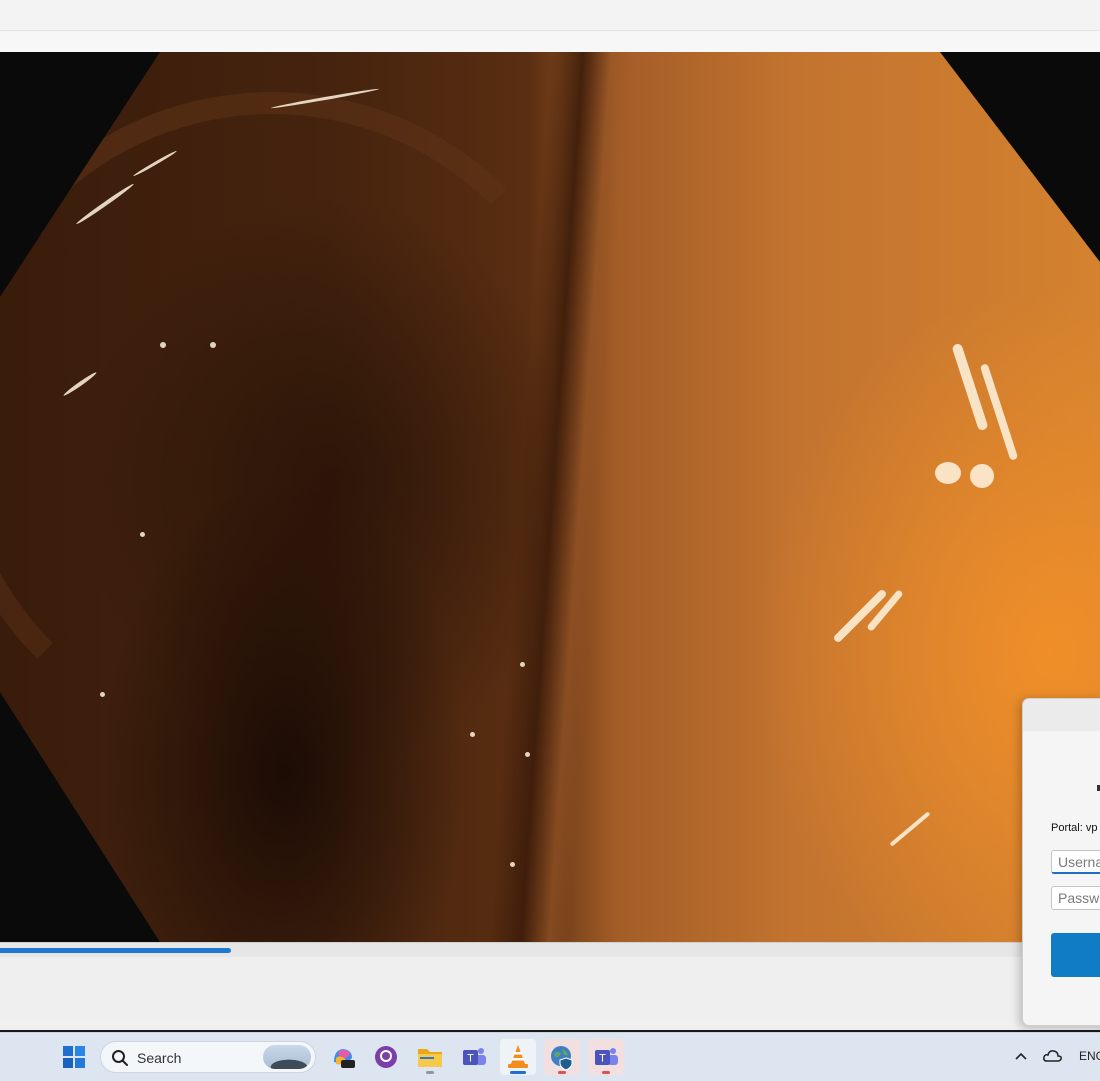 This screenshot has height=1081, width=1100. I want to click on playback-controls-area, so click(550, 989).